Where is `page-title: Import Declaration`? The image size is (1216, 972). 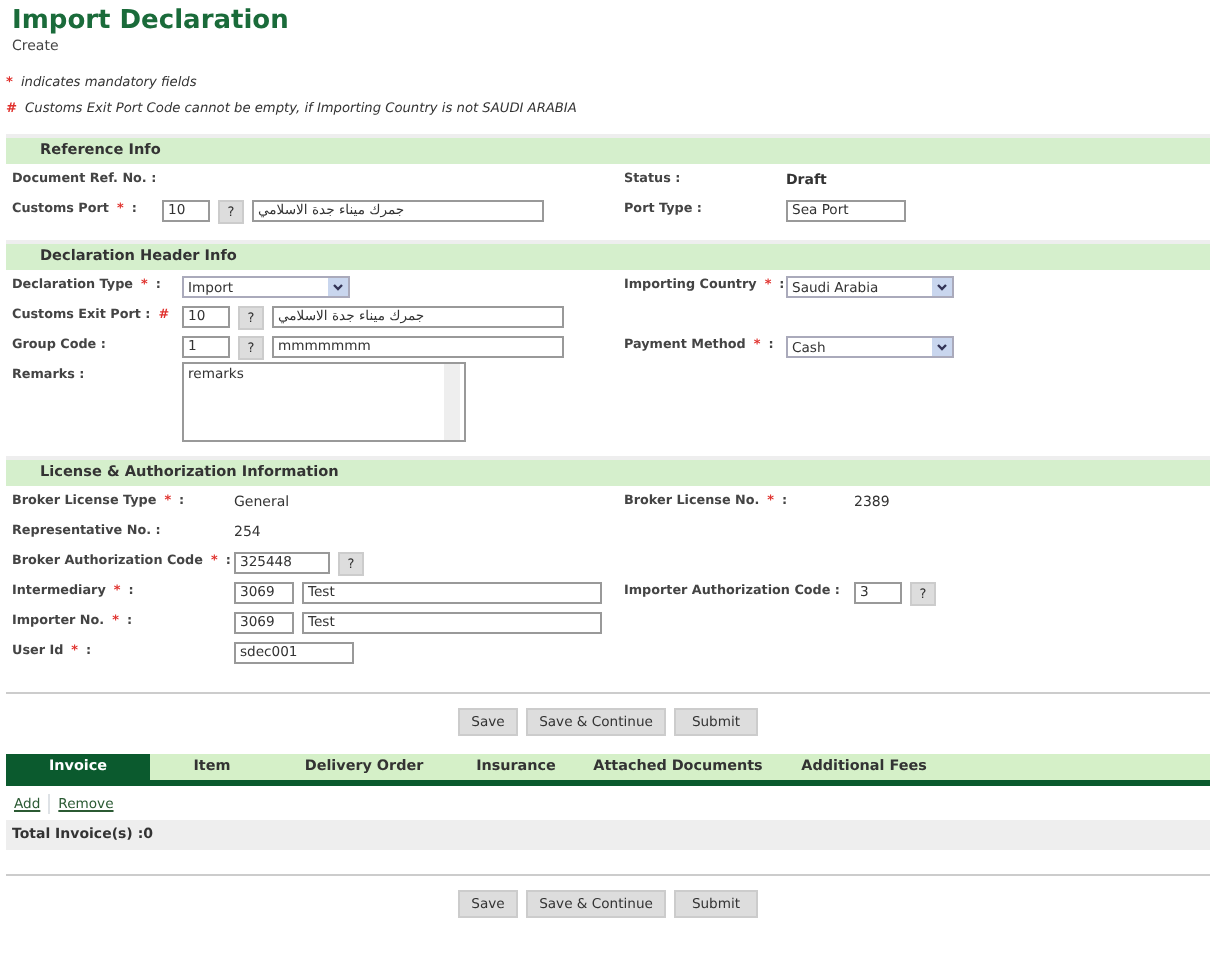 page-title: Import Declaration is located at coordinates (151, 22).